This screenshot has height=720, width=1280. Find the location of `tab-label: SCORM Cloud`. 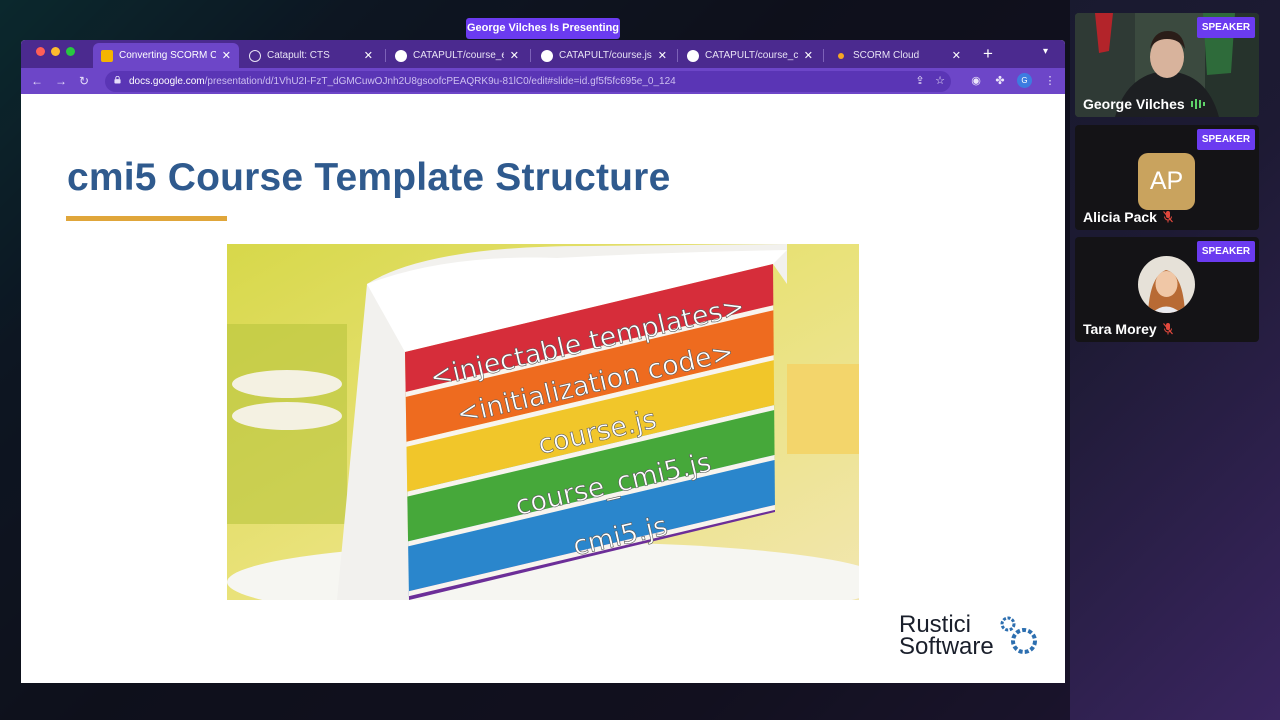

tab-label: SCORM Cloud is located at coordinates (886, 55).